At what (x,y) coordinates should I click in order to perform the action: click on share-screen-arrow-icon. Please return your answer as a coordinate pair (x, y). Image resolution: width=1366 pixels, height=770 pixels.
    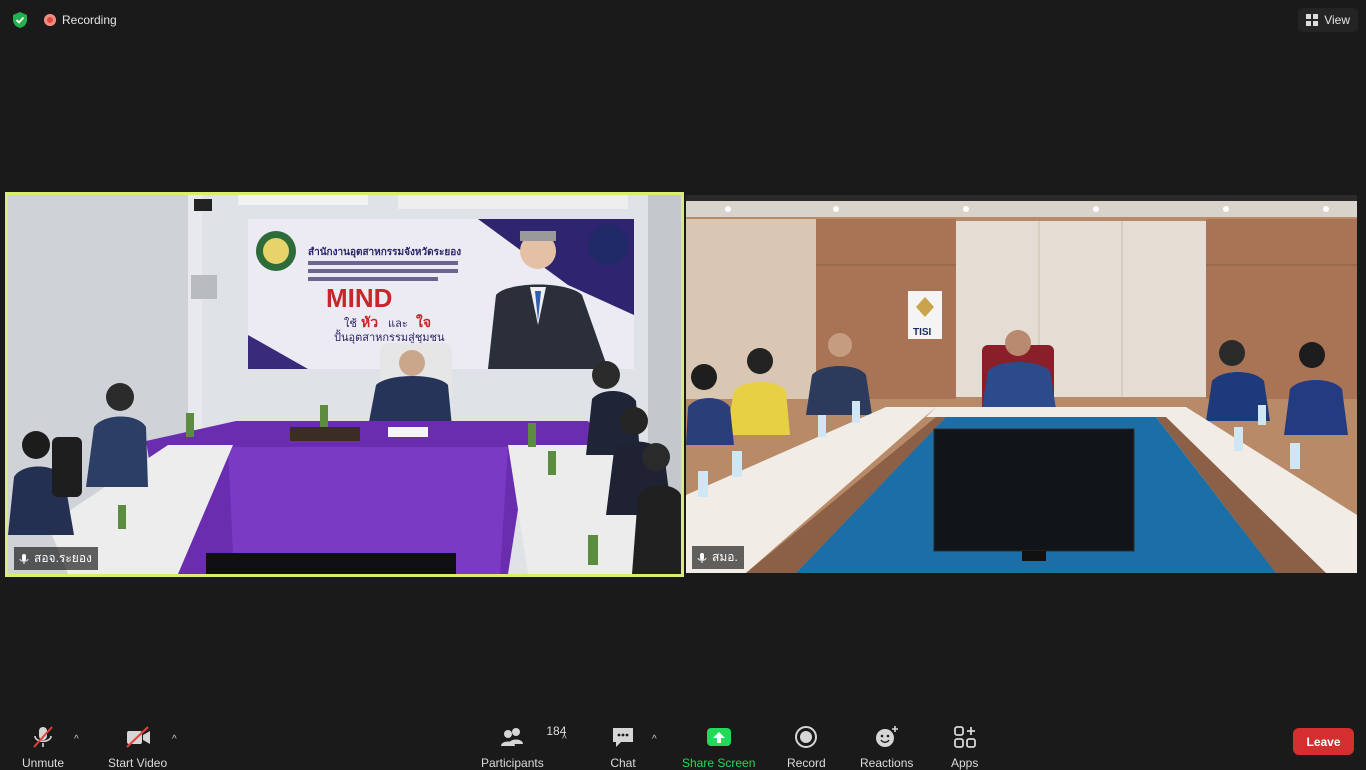
    Looking at the image, I should click on (719, 737).